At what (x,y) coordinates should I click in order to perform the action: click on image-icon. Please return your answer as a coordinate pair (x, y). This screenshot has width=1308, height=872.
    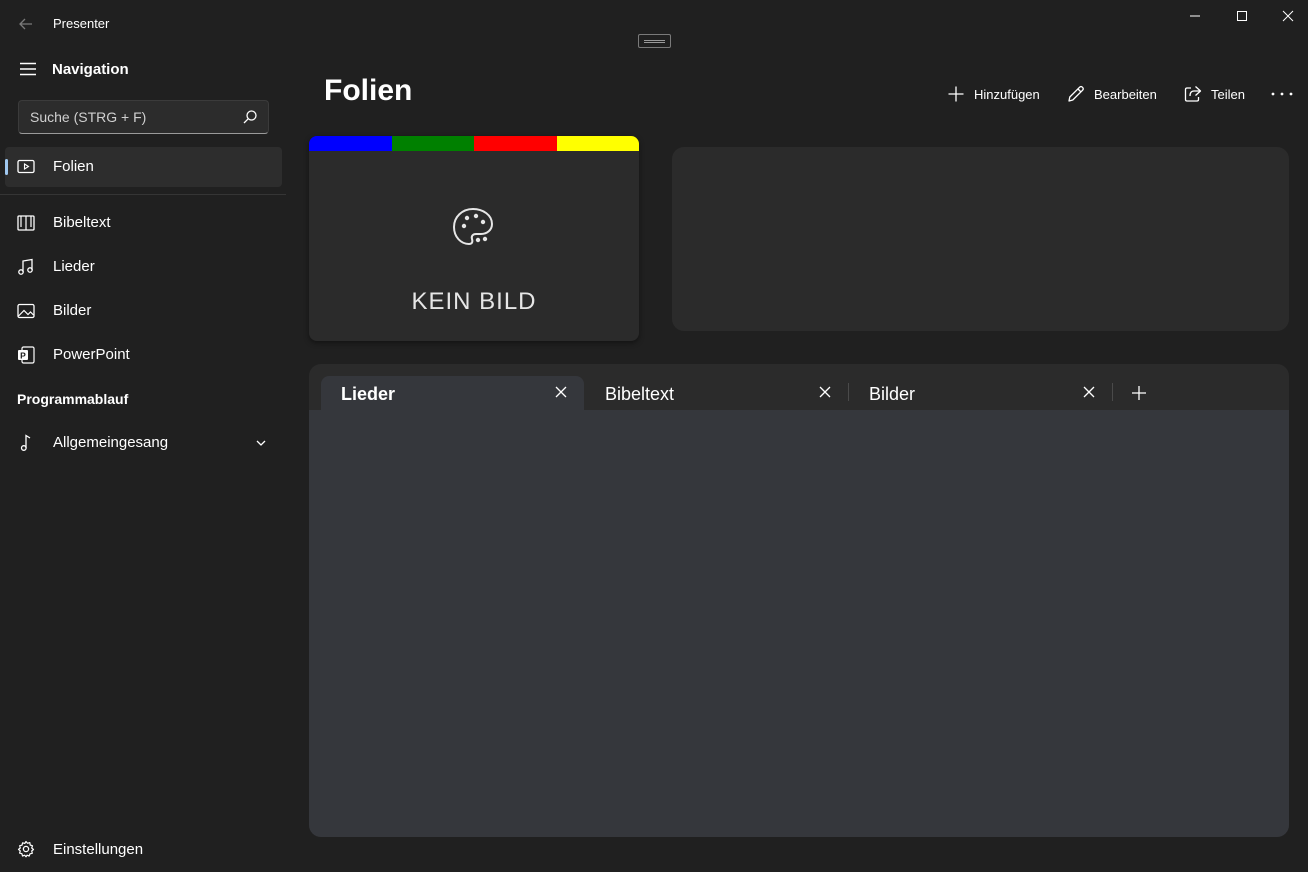
    Looking at the image, I should click on (26, 311).